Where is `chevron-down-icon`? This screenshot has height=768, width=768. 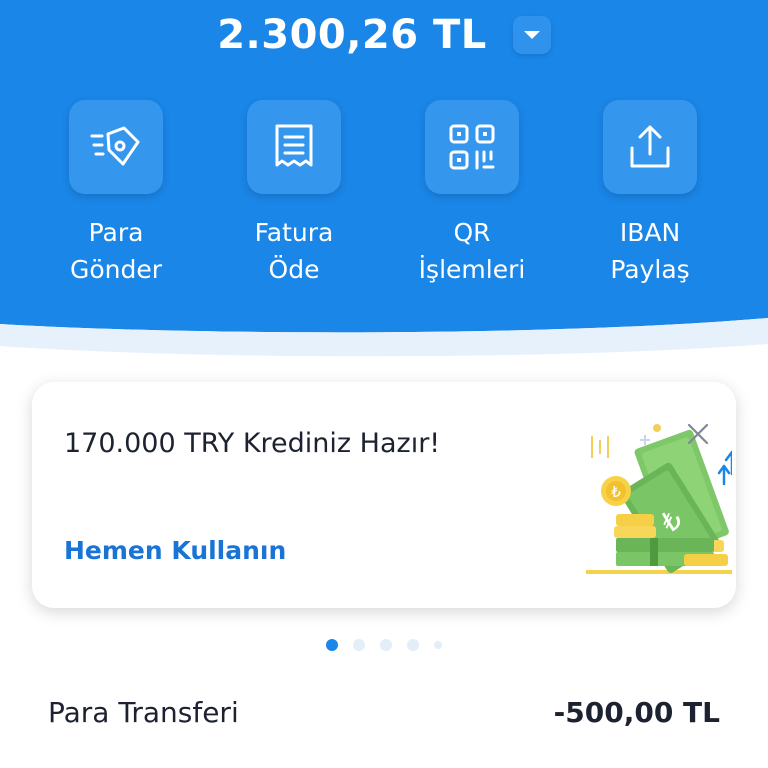 chevron-down-icon is located at coordinates (531, 35).